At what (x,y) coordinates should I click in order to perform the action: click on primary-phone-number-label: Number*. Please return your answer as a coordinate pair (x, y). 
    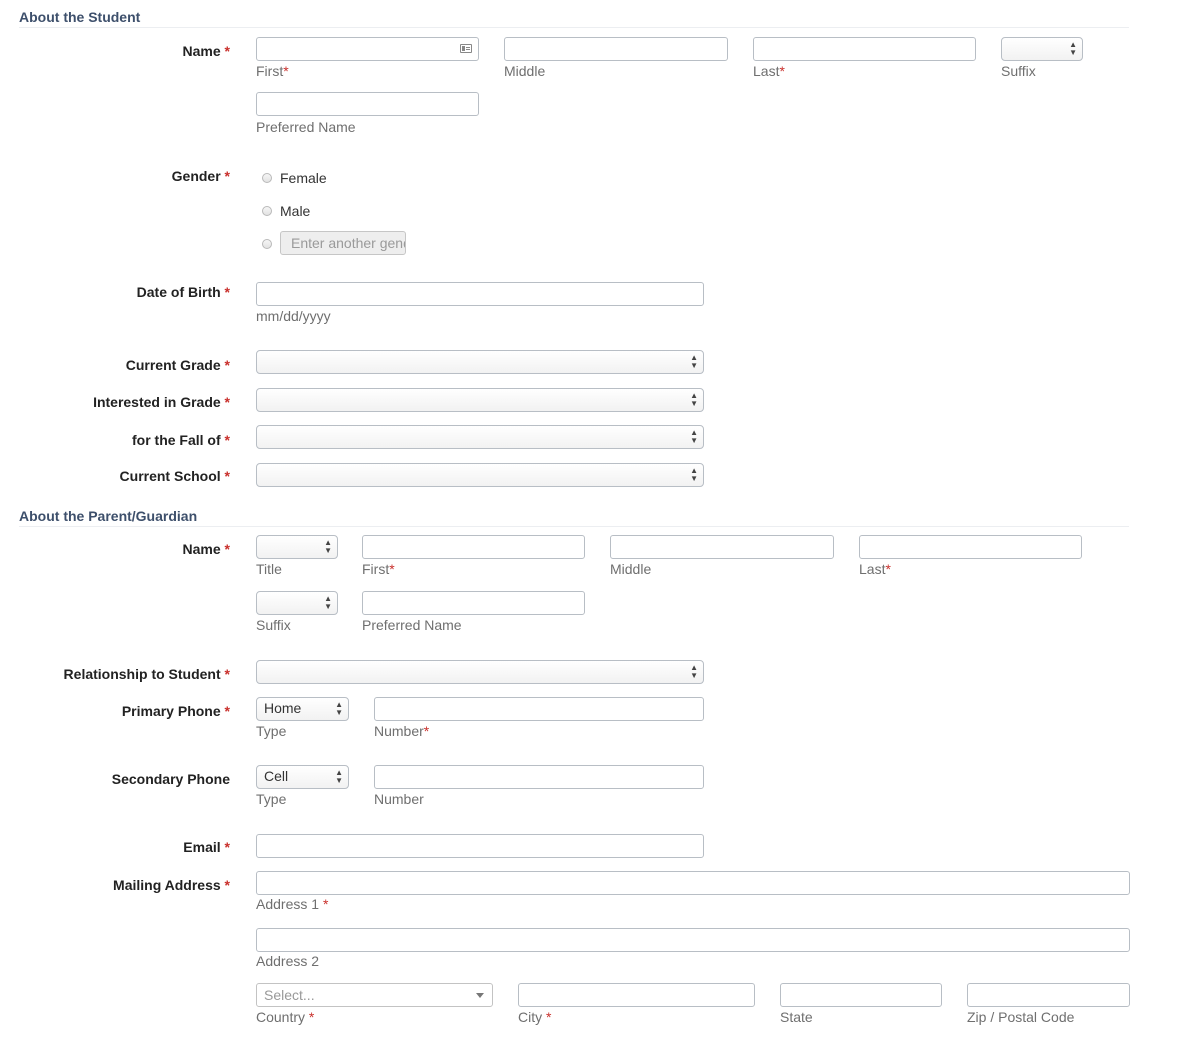
    Looking at the image, I should click on (402, 731).